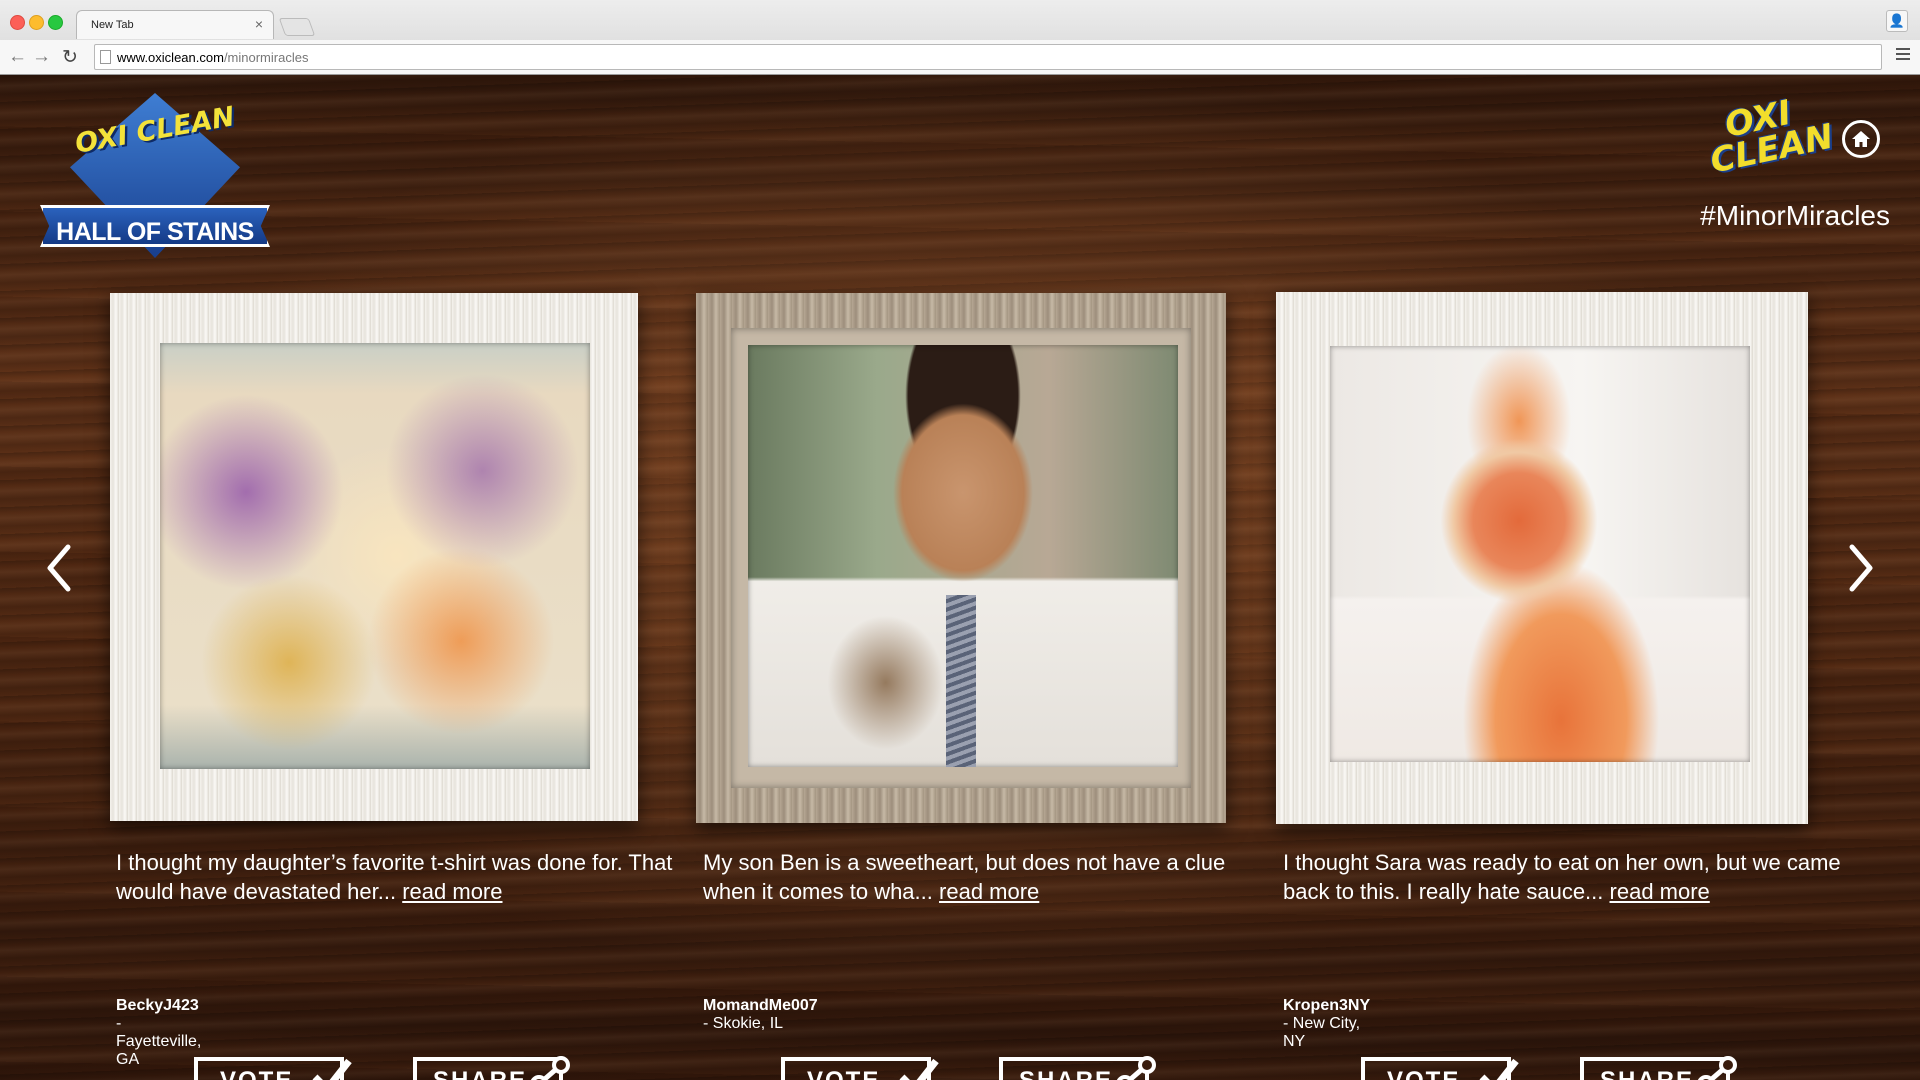 Image resolution: width=1920 pixels, height=1080 pixels. What do you see at coordinates (1322, 1032) in the screenshot?
I see `entry-location: - New City, NY` at bounding box center [1322, 1032].